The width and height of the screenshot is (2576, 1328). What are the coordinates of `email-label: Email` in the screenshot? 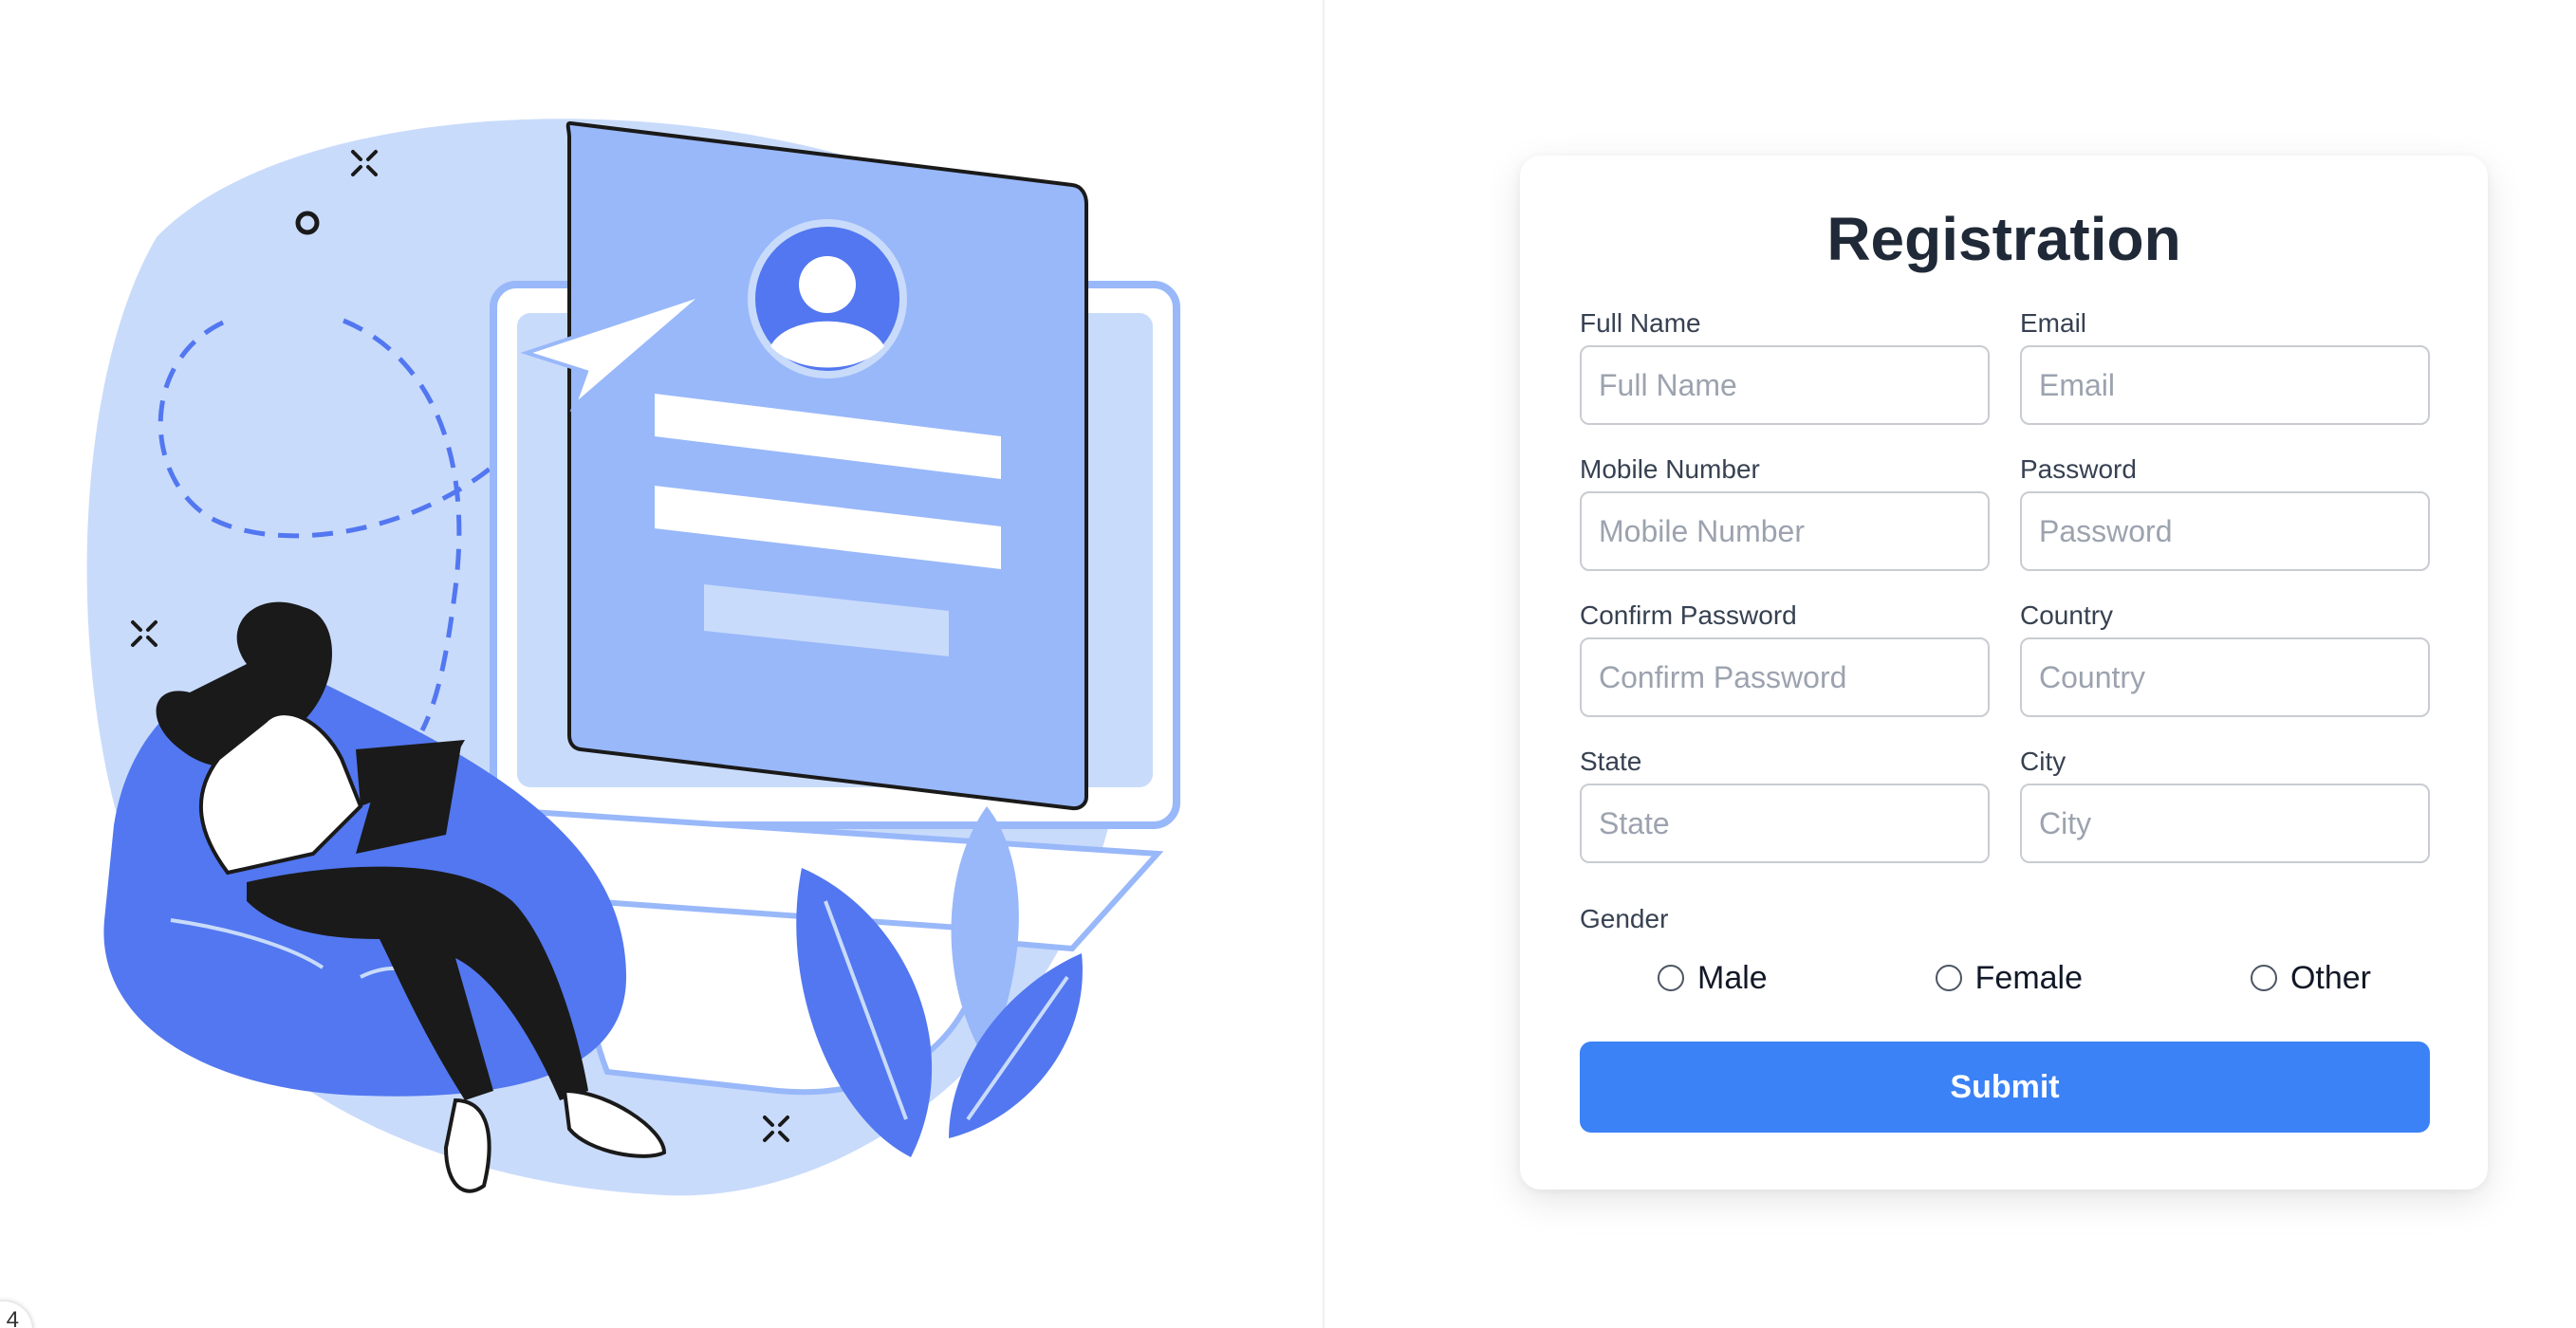 It's located at (2053, 323).